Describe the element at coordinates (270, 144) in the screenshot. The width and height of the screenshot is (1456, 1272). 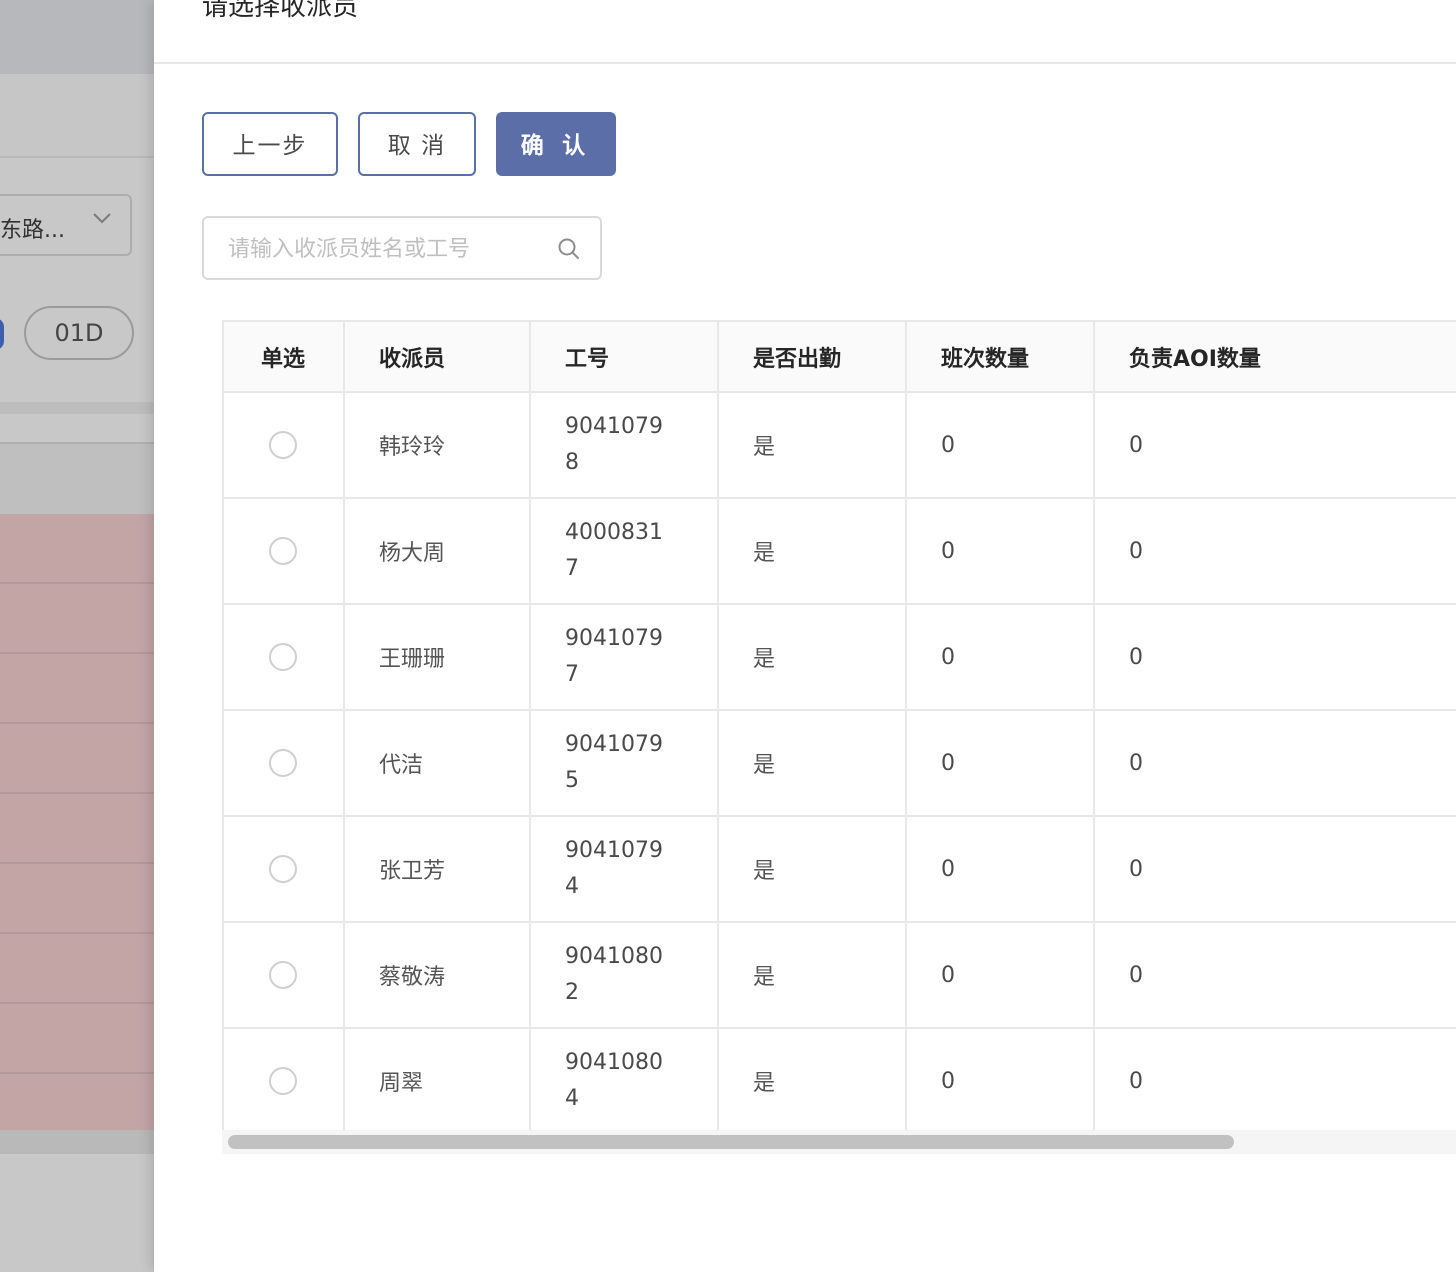
I see `prev-step-button: 上一步` at that location.